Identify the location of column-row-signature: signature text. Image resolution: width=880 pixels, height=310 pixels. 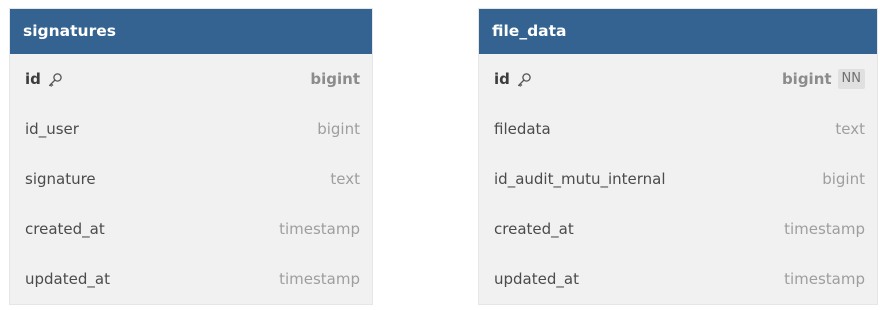
(191, 179).